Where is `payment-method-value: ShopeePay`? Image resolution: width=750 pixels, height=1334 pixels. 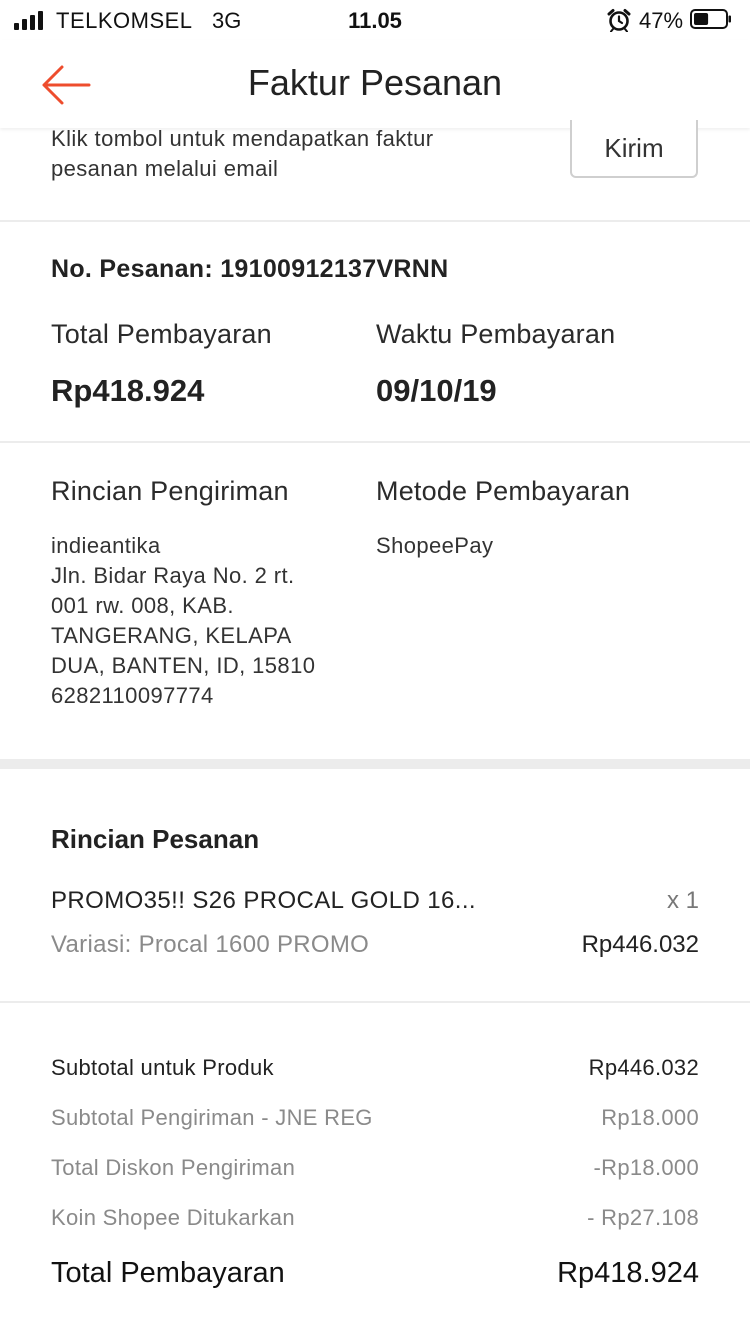 payment-method-value: ShopeePay is located at coordinates (435, 545).